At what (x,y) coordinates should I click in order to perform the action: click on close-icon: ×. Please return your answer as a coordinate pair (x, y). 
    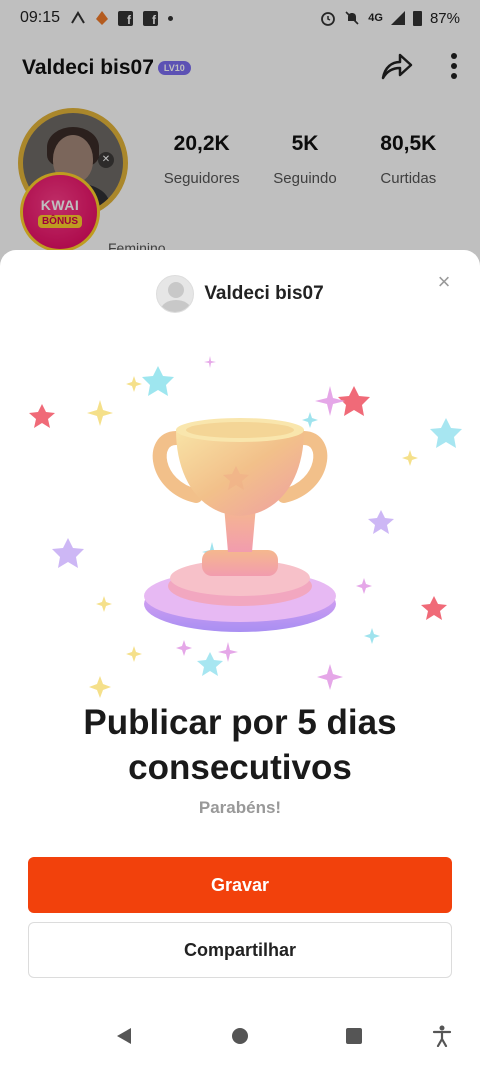
    Looking at the image, I should click on (444, 282).